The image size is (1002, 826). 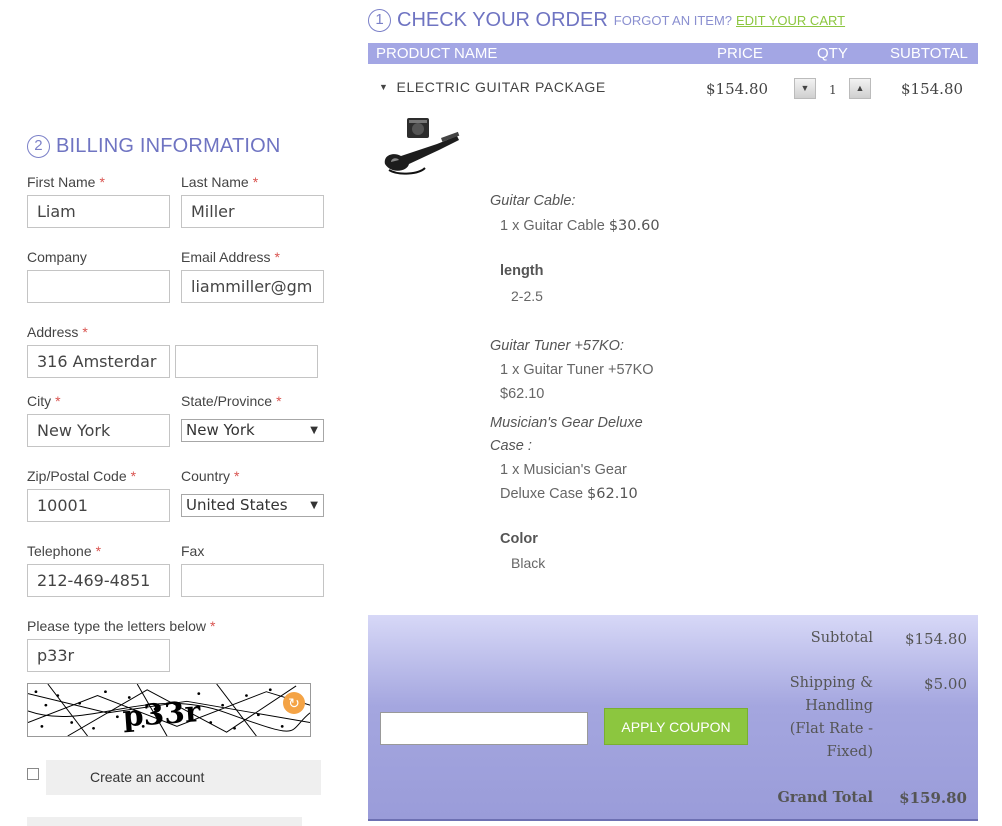 I want to click on captcha-refresh-icon: ↻, so click(x=294, y=703).